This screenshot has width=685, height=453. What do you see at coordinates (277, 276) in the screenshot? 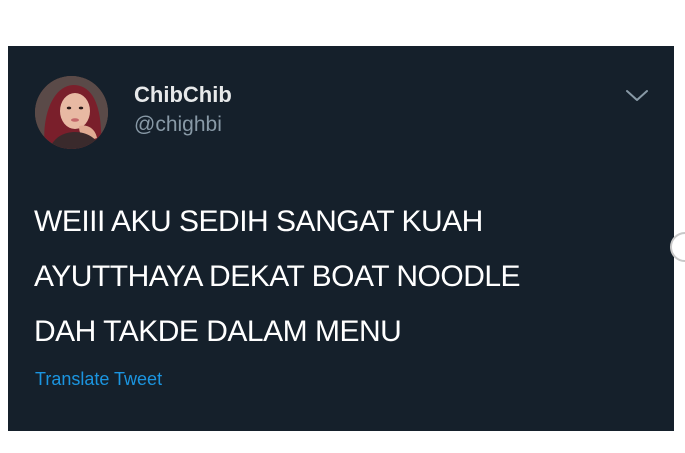
I see `tweet-text-line: AYUTTHAYA DEKAT BOAT NOODLE` at bounding box center [277, 276].